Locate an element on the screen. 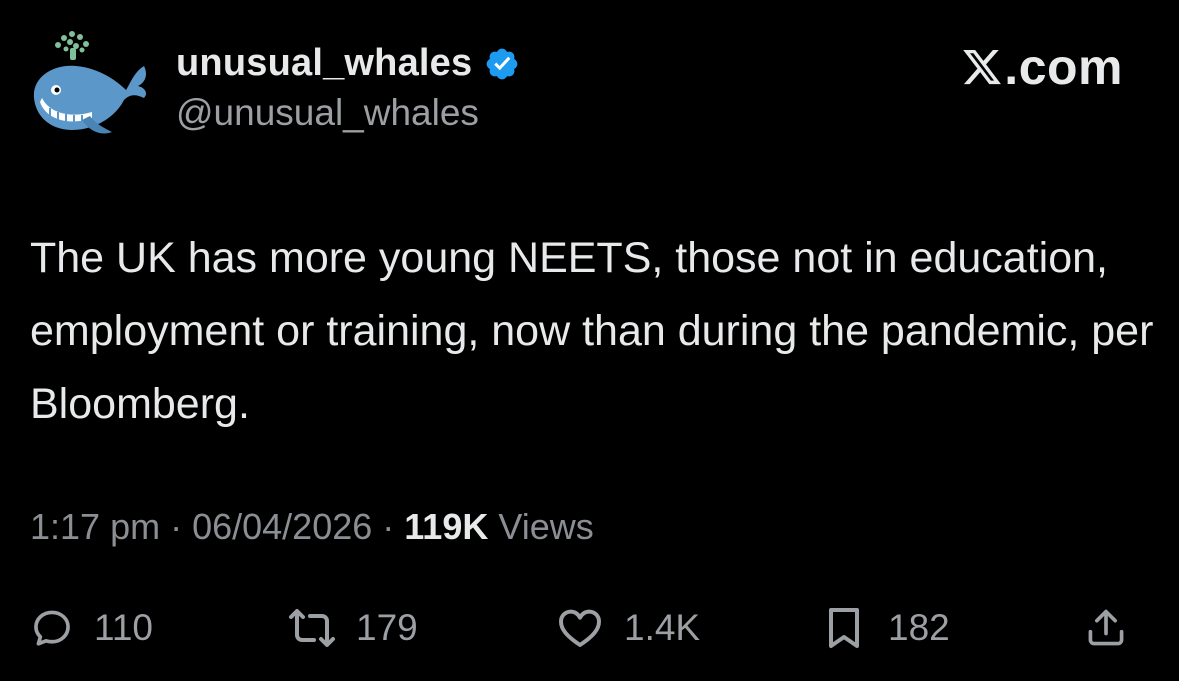  share-icon is located at coordinates (1106, 627).